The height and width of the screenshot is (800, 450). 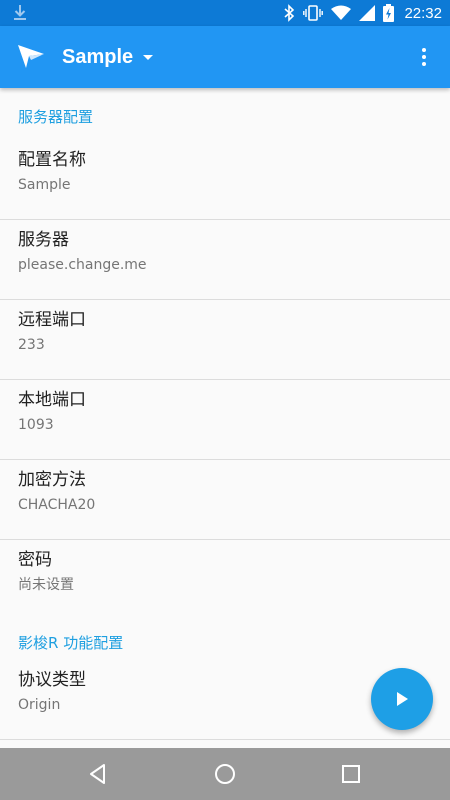 I want to click on bluetooth-icon, so click(x=289, y=13).